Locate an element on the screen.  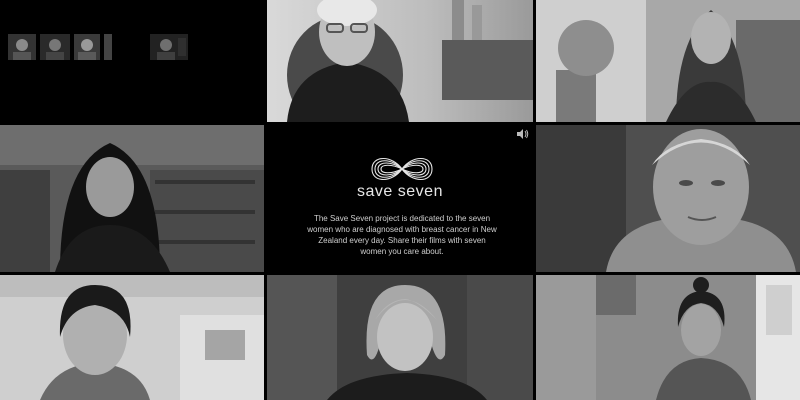
video-woman-pink-shirt is located at coordinates (668, 337).